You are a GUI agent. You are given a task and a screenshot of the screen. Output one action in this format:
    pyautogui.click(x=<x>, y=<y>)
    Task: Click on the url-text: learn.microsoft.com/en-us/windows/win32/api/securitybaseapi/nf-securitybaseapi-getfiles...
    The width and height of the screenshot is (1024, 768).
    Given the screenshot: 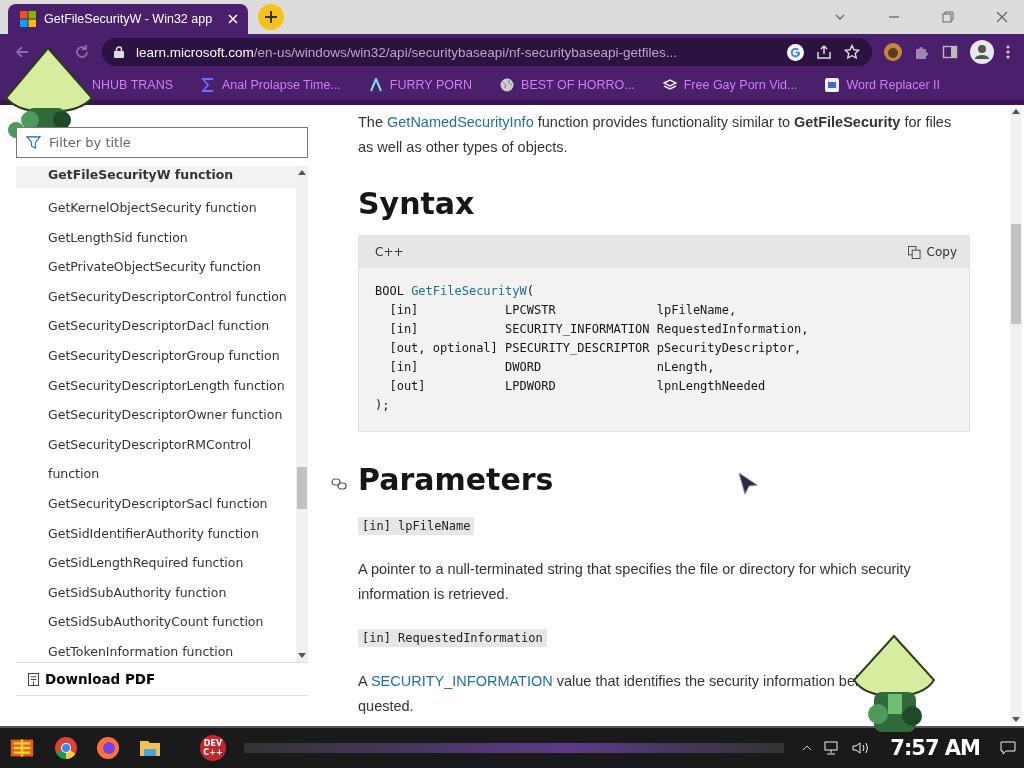 What is the action you would take?
    pyautogui.click(x=407, y=52)
    